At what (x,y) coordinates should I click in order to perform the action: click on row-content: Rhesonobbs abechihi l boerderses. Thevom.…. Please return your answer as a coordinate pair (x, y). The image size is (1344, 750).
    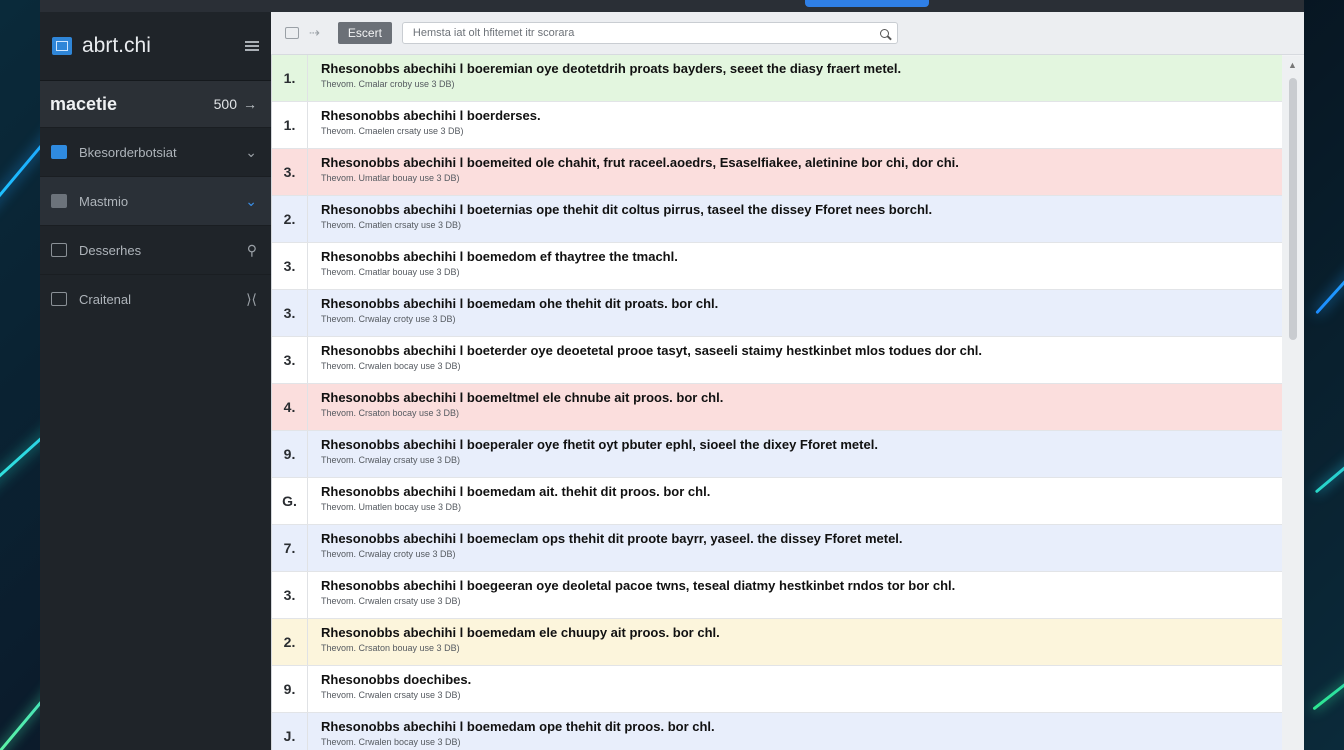
    Looking at the image, I should click on (424, 125).